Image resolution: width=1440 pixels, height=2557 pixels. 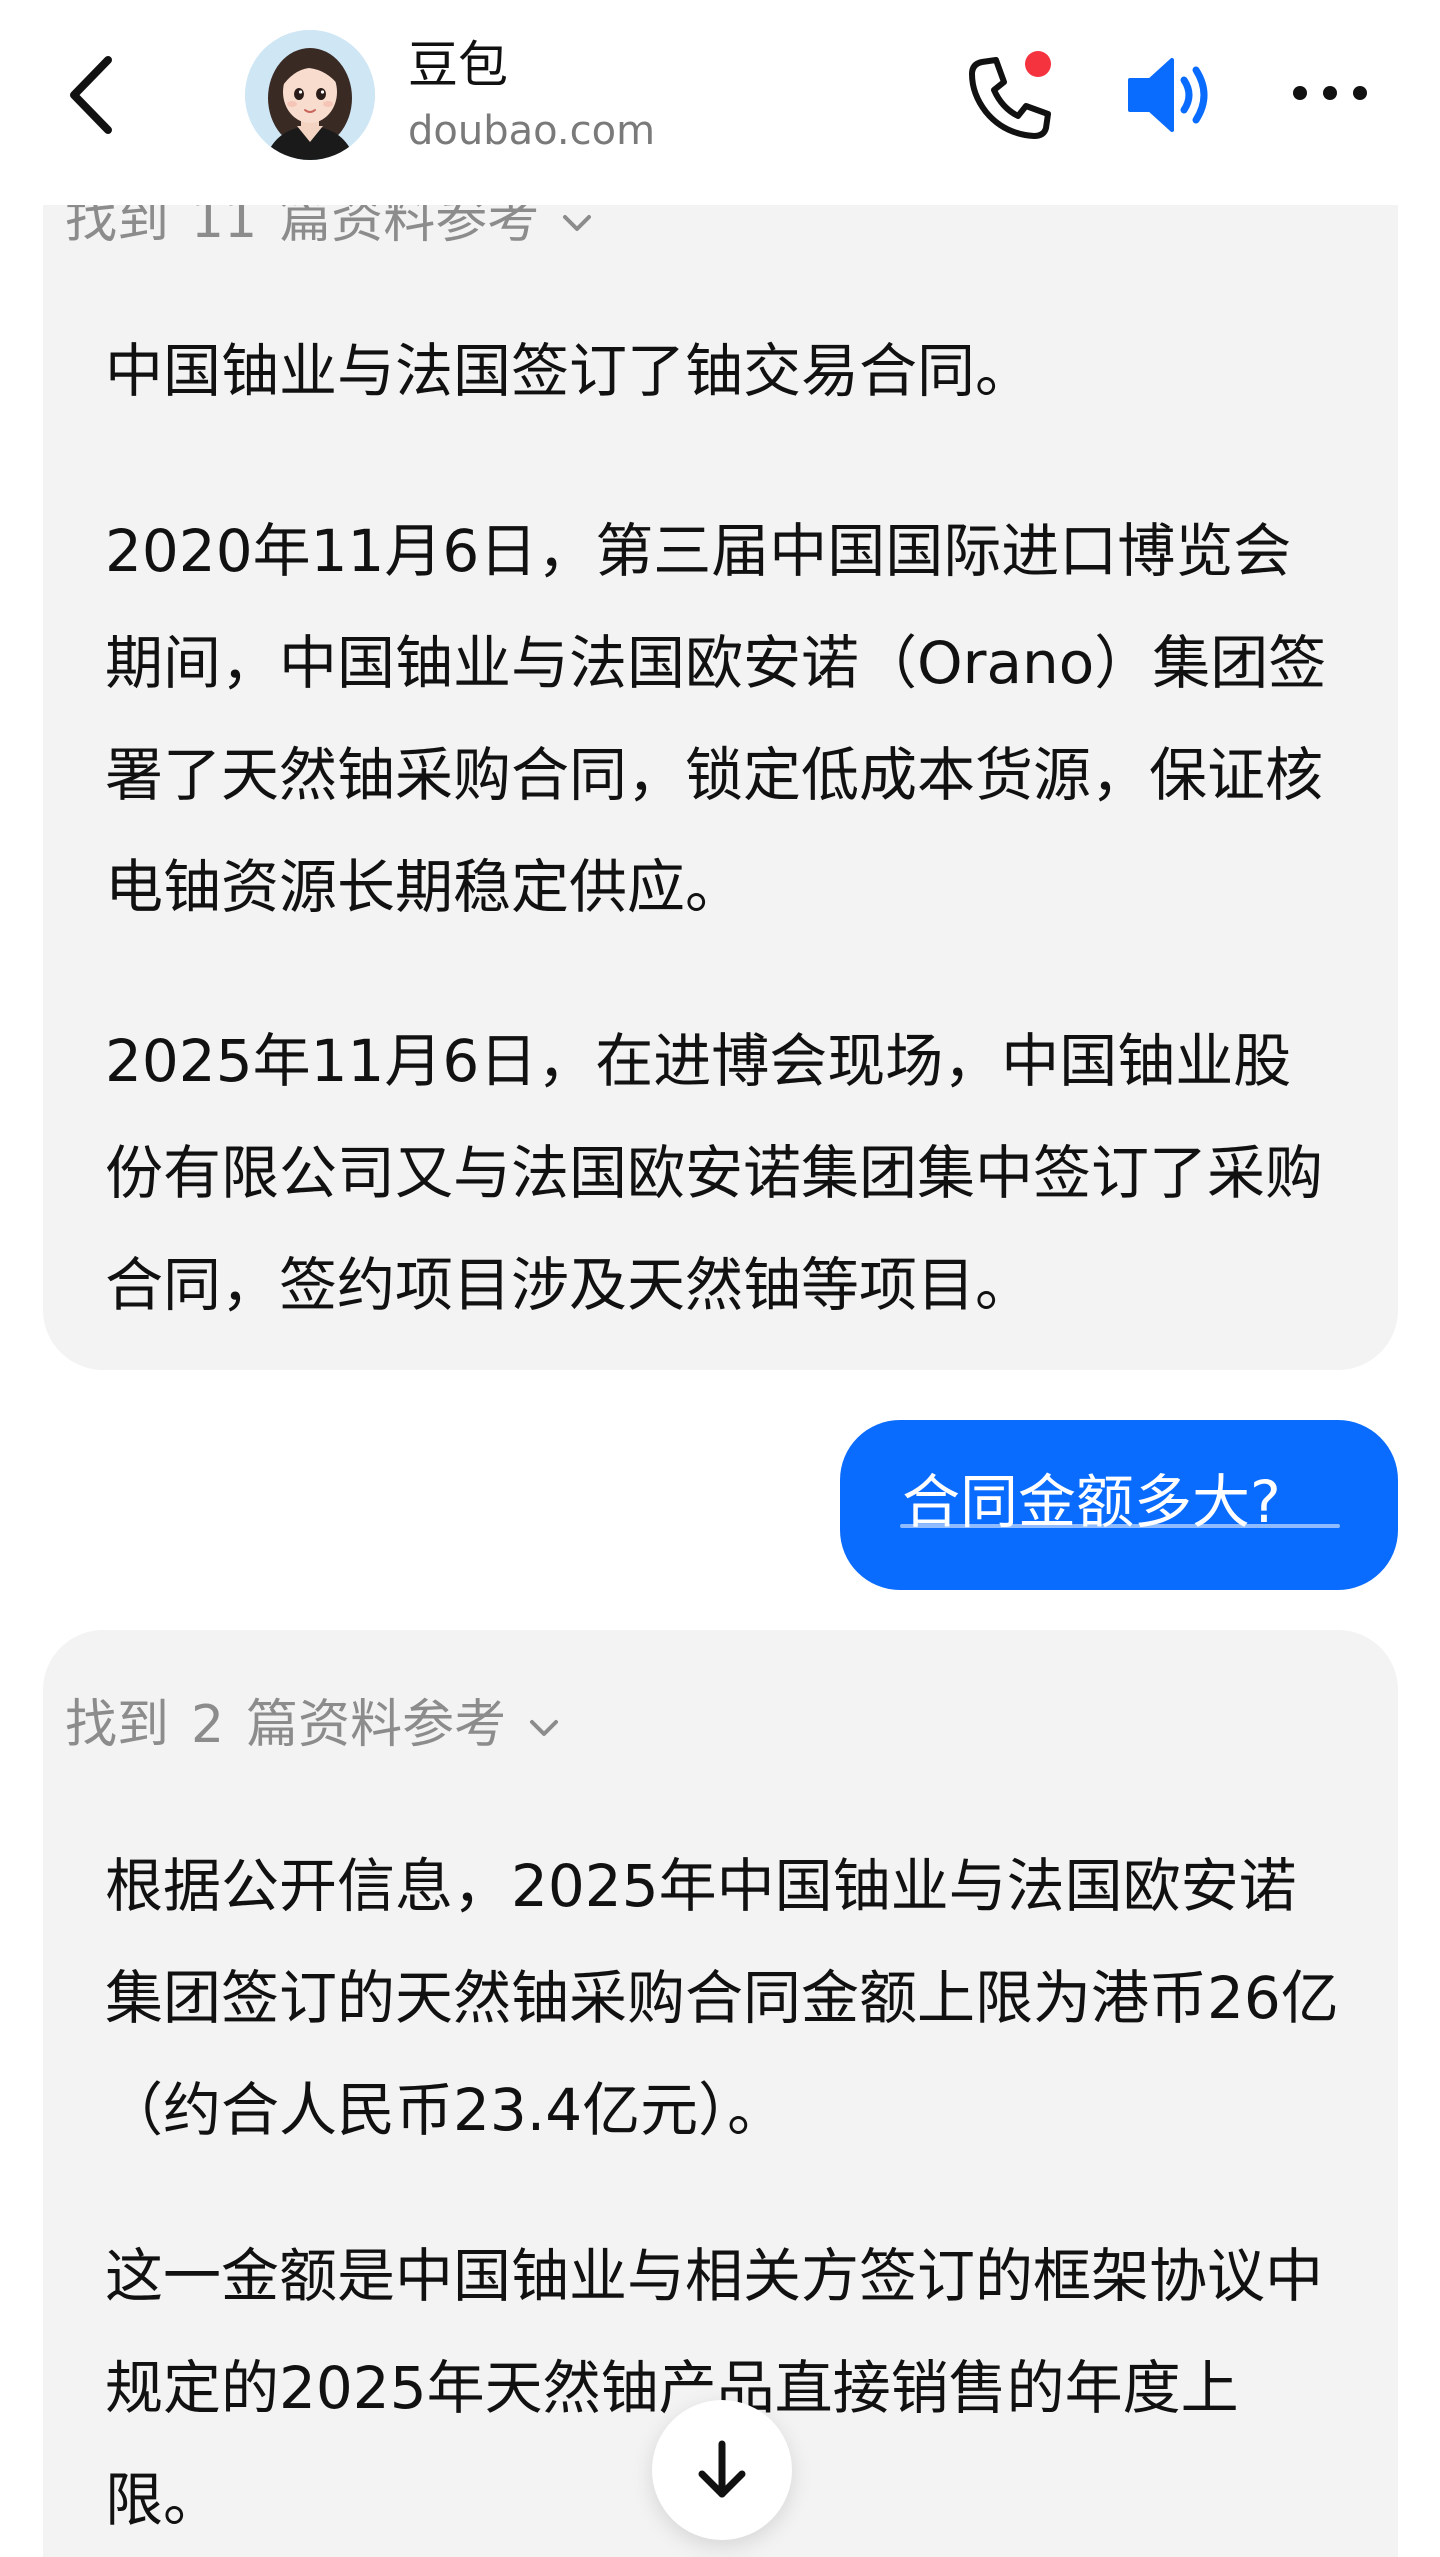 I want to click on refs-count: 2, so click(x=208, y=1725).